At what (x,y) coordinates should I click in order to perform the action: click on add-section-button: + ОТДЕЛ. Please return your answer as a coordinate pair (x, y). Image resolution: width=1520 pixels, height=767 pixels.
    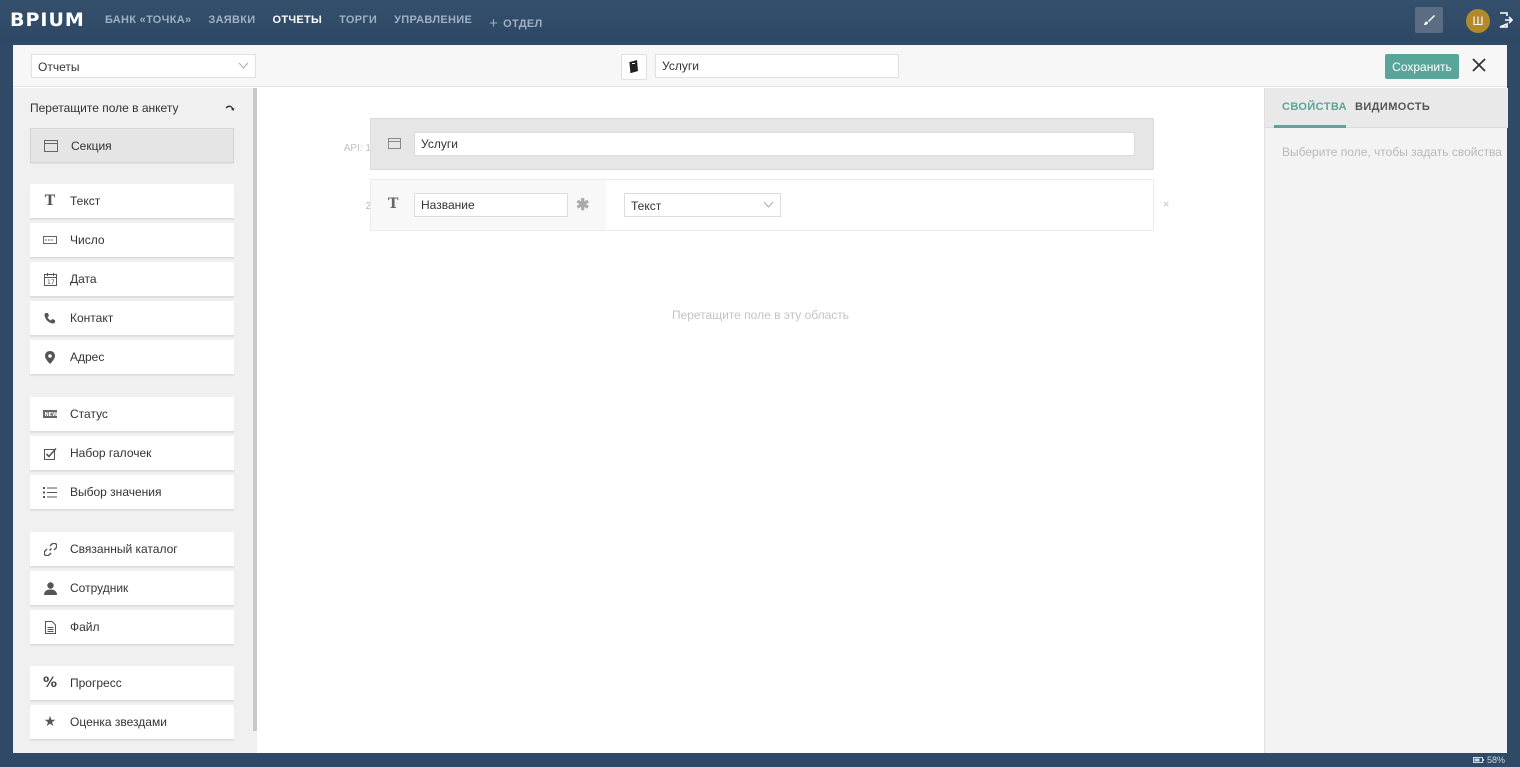
    Looking at the image, I should click on (516, 23).